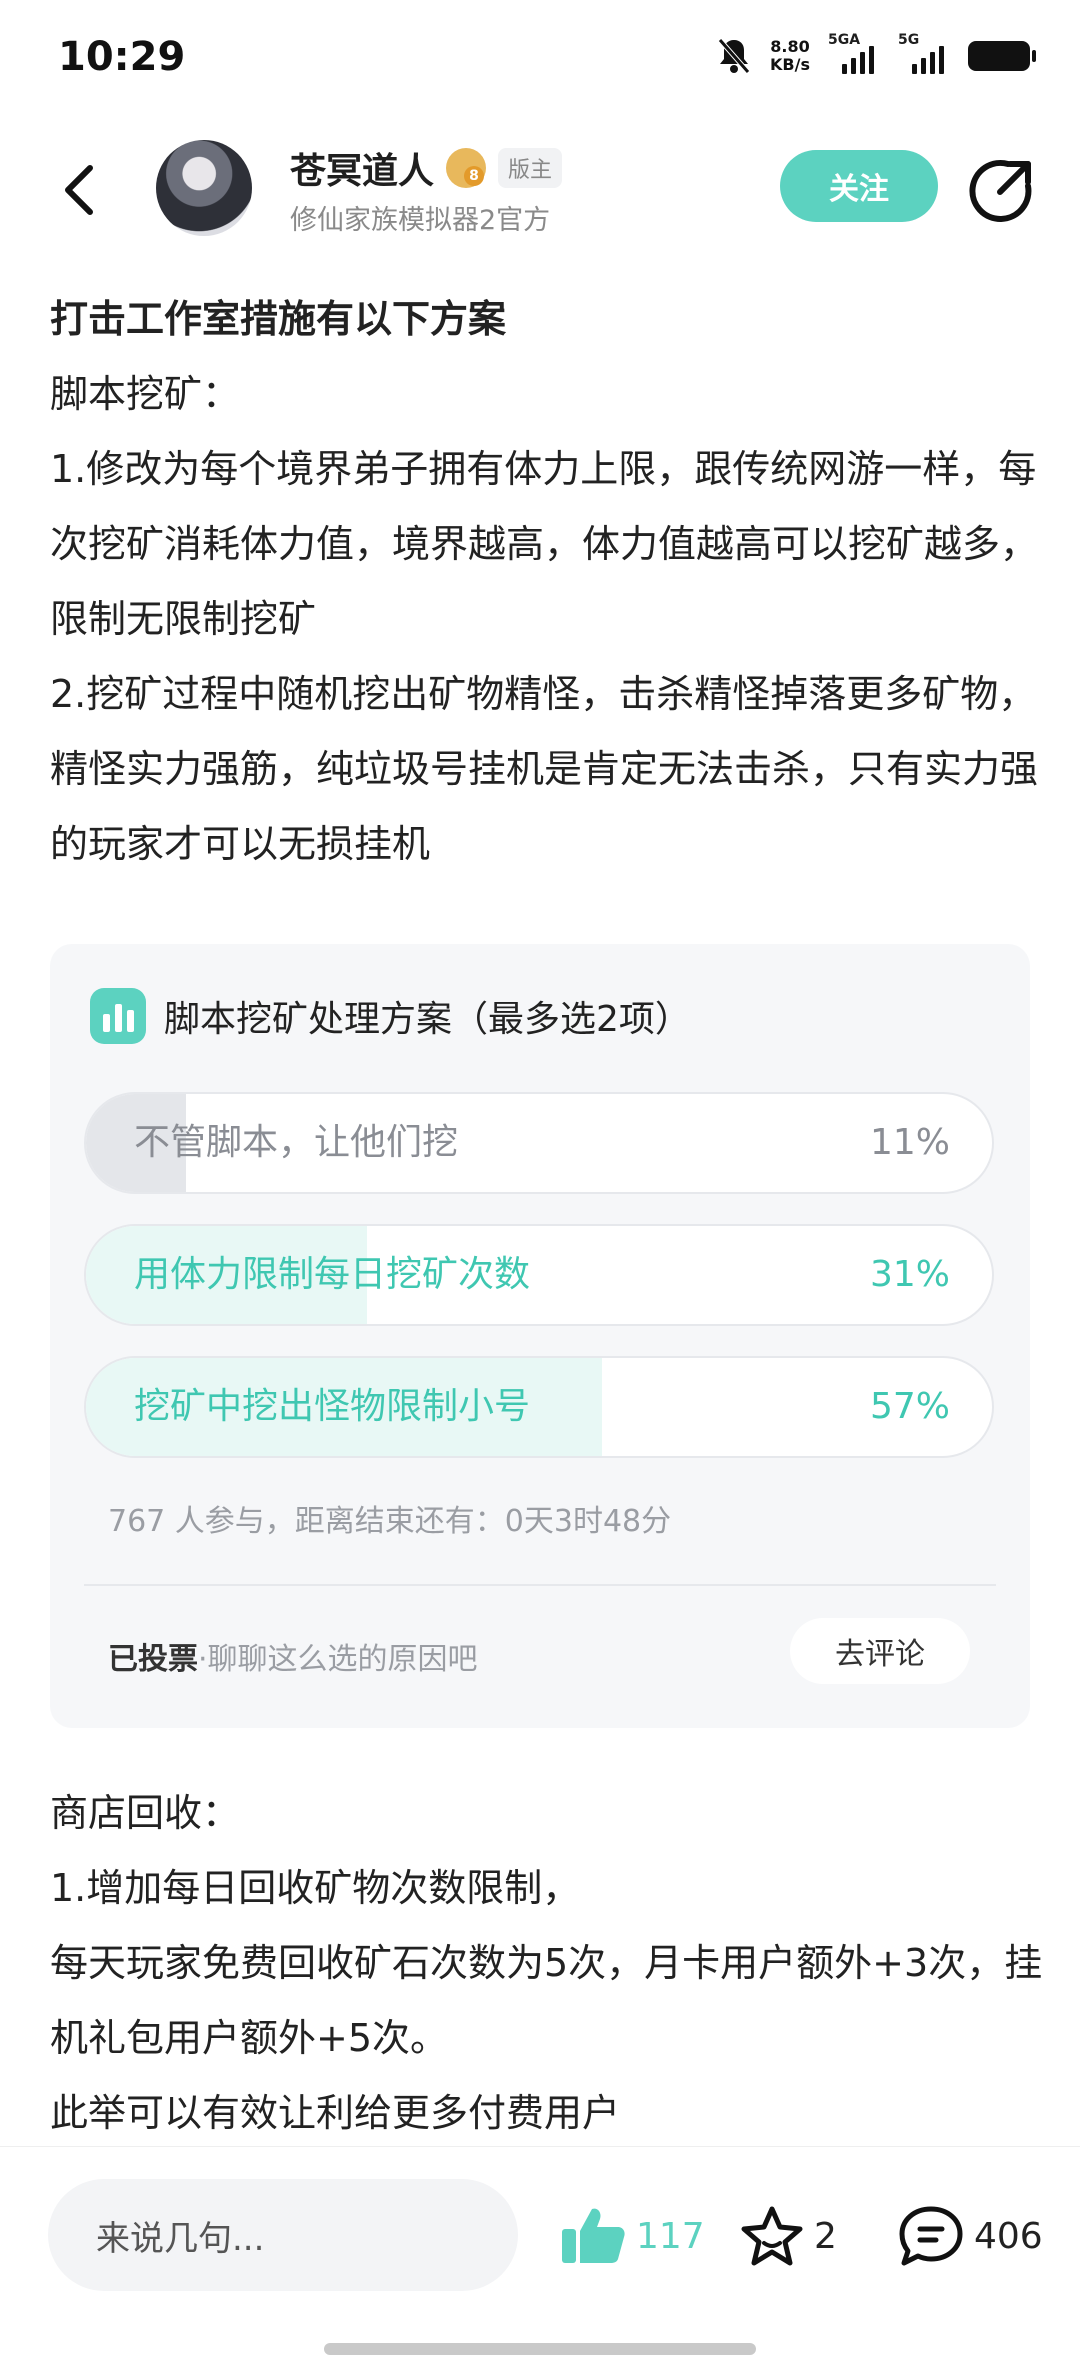 The width and height of the screenshot is (1080, 2377). Describe the element at coordinates (145, 394) in the screenshot. I see `section-heading: 脚本挖矿：` at that location.